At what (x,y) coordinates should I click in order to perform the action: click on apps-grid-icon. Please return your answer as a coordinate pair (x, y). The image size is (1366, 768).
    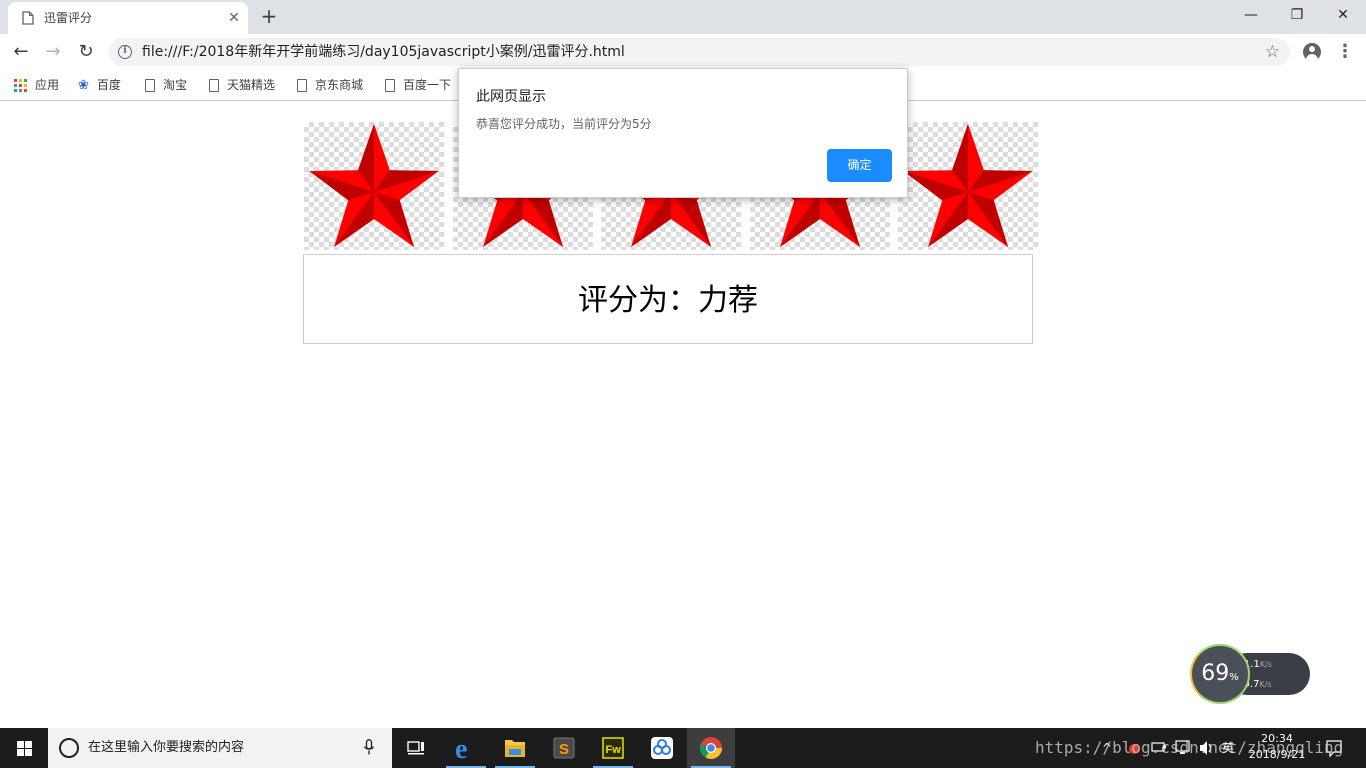
    Looking at the image, I should click on (20, 85).